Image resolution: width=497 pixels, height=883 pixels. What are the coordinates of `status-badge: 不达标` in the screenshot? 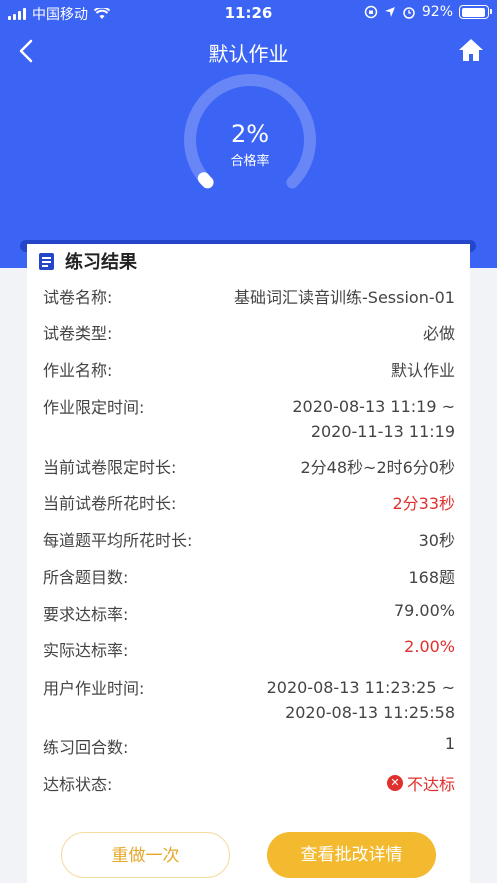 It's located at (430, 784).